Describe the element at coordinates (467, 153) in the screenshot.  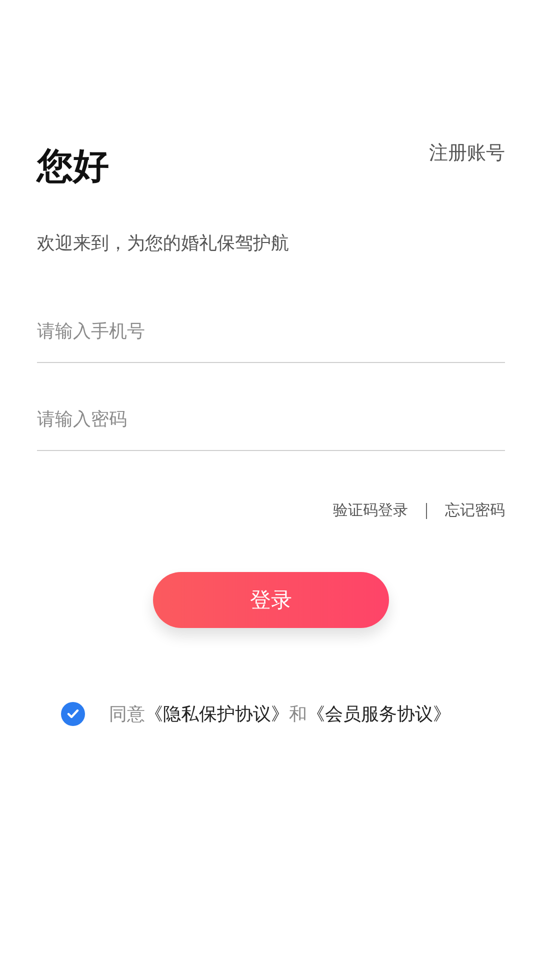
I see `register-link: 注册账号` at that location.